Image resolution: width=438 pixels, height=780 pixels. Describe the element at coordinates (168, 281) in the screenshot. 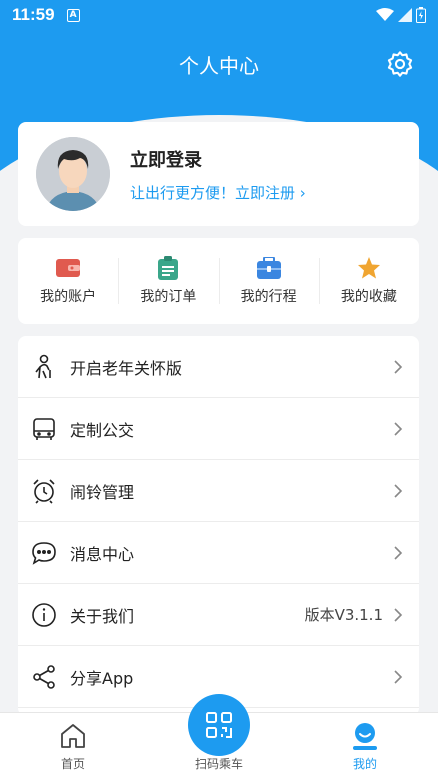

I see `quick-orders: 我的订单` at that location.